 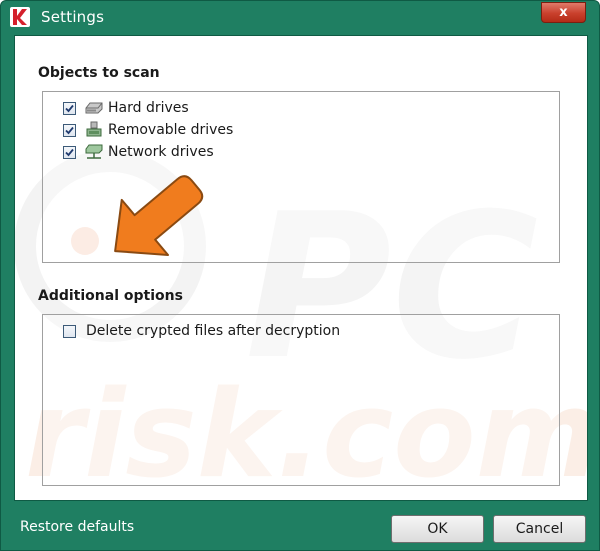 I want to click on list-item-removable-drives: Removable drives, so click(x=148, y=130).